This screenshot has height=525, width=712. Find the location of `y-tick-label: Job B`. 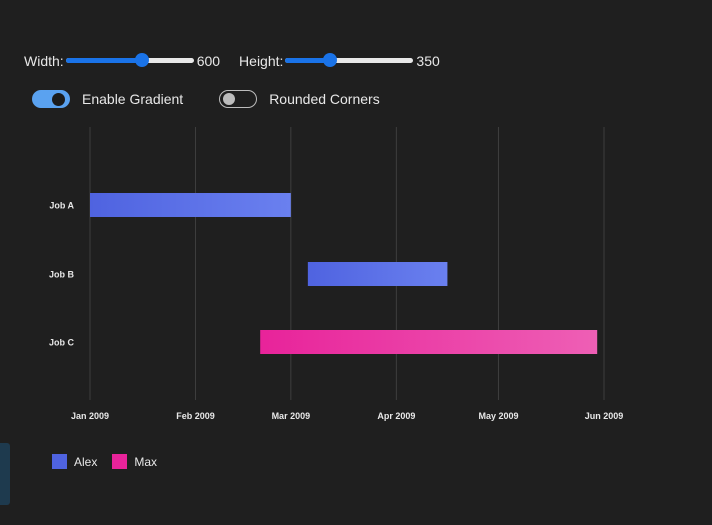

y-tick-label: Job B is located at coordinates (62, 275).